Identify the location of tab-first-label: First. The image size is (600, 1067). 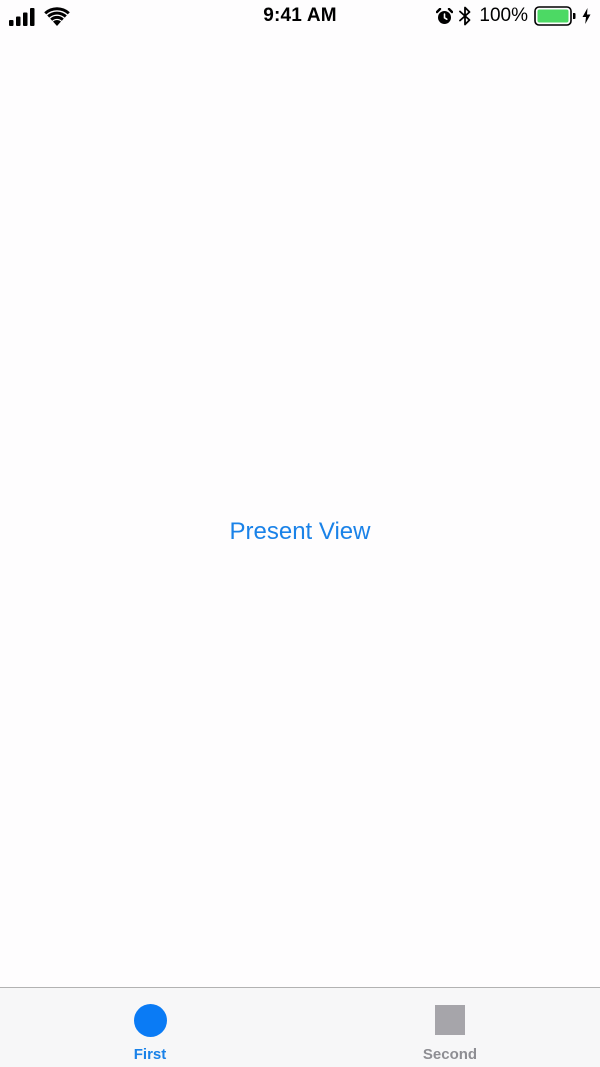
(150, 1054).